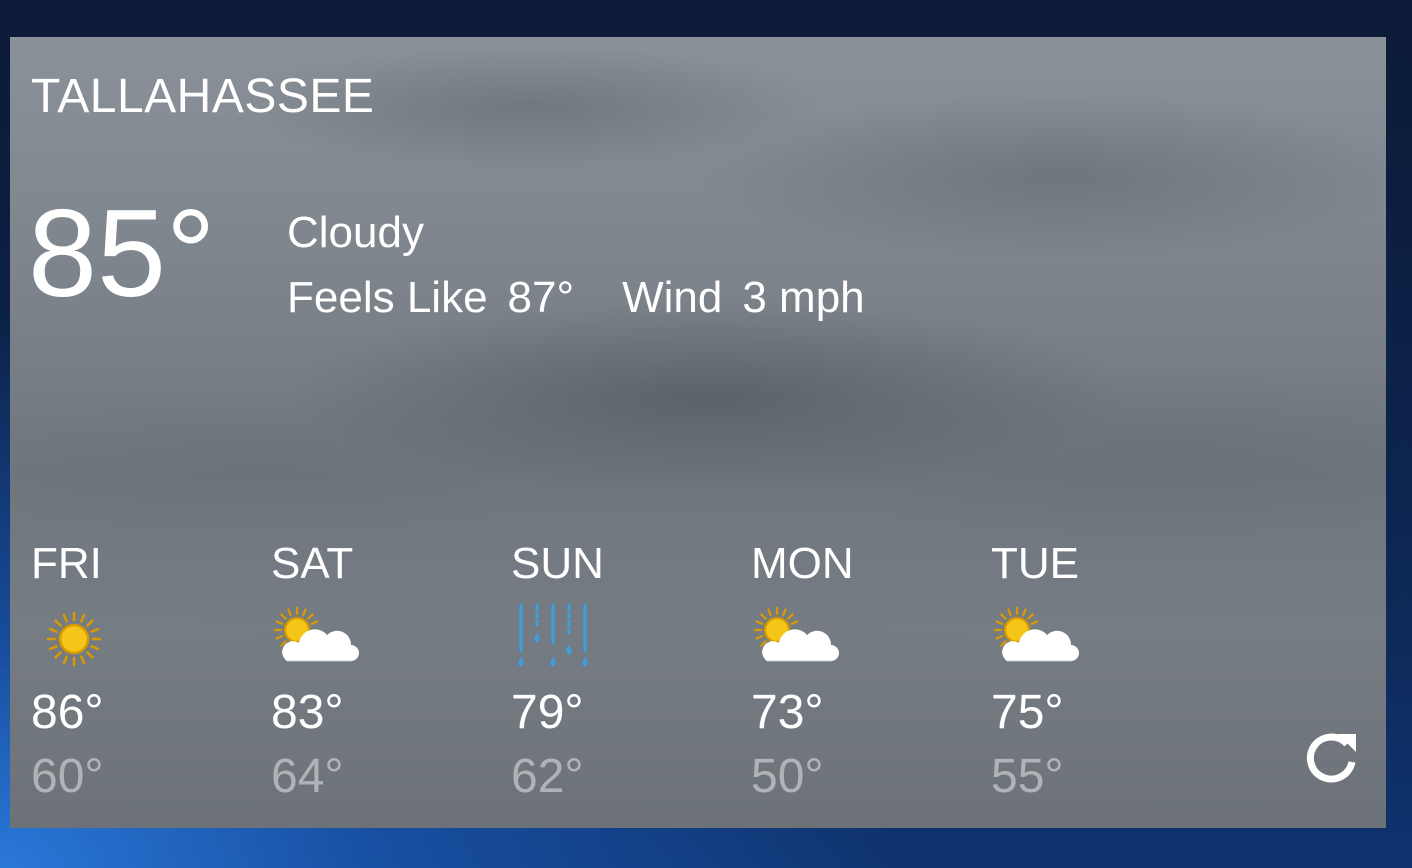  What do you see at coordinates (381, 670) in the screenshot?
I see `forecast-day: SAT 83° 64°` at bounding box center [381, 670].